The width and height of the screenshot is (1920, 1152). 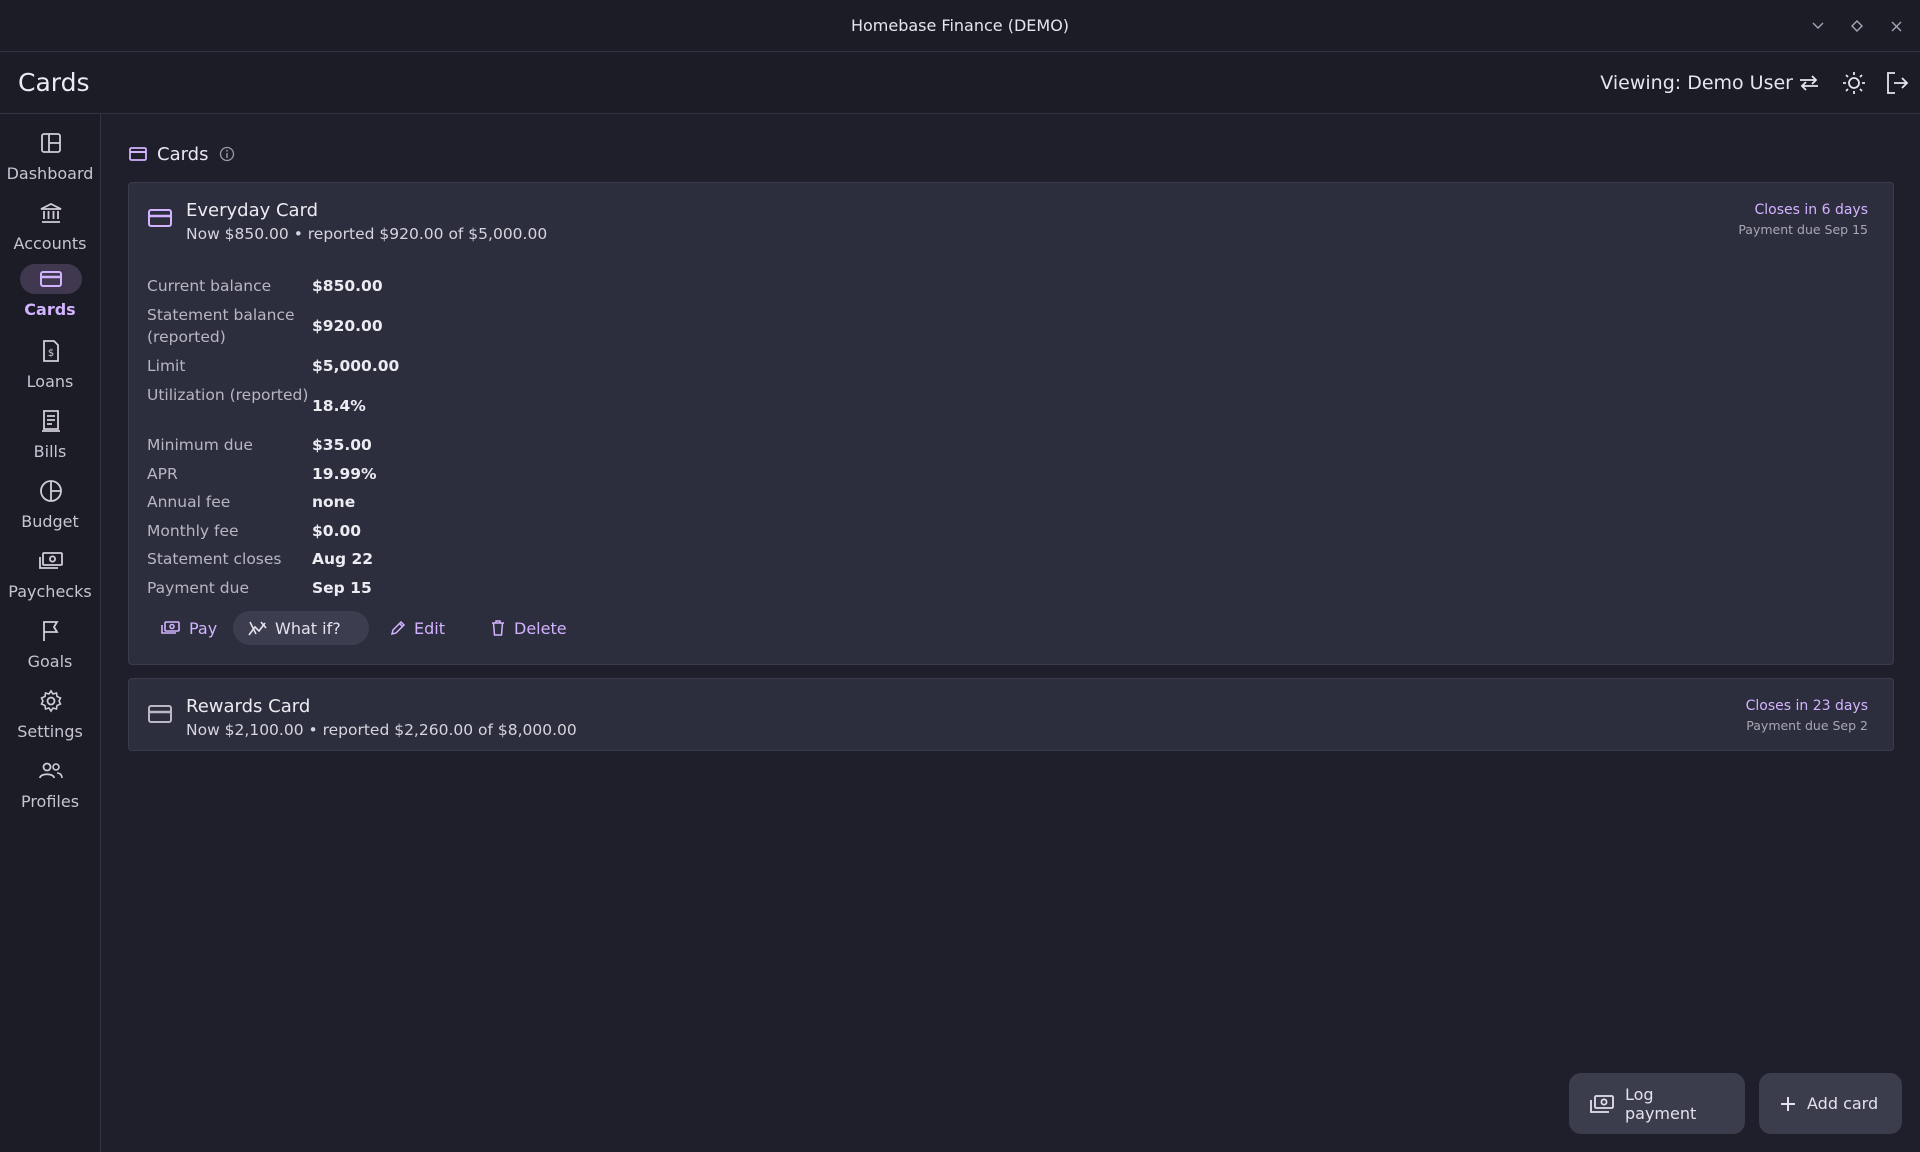 I want to click on close-icon, so click(x=1896, y=26).